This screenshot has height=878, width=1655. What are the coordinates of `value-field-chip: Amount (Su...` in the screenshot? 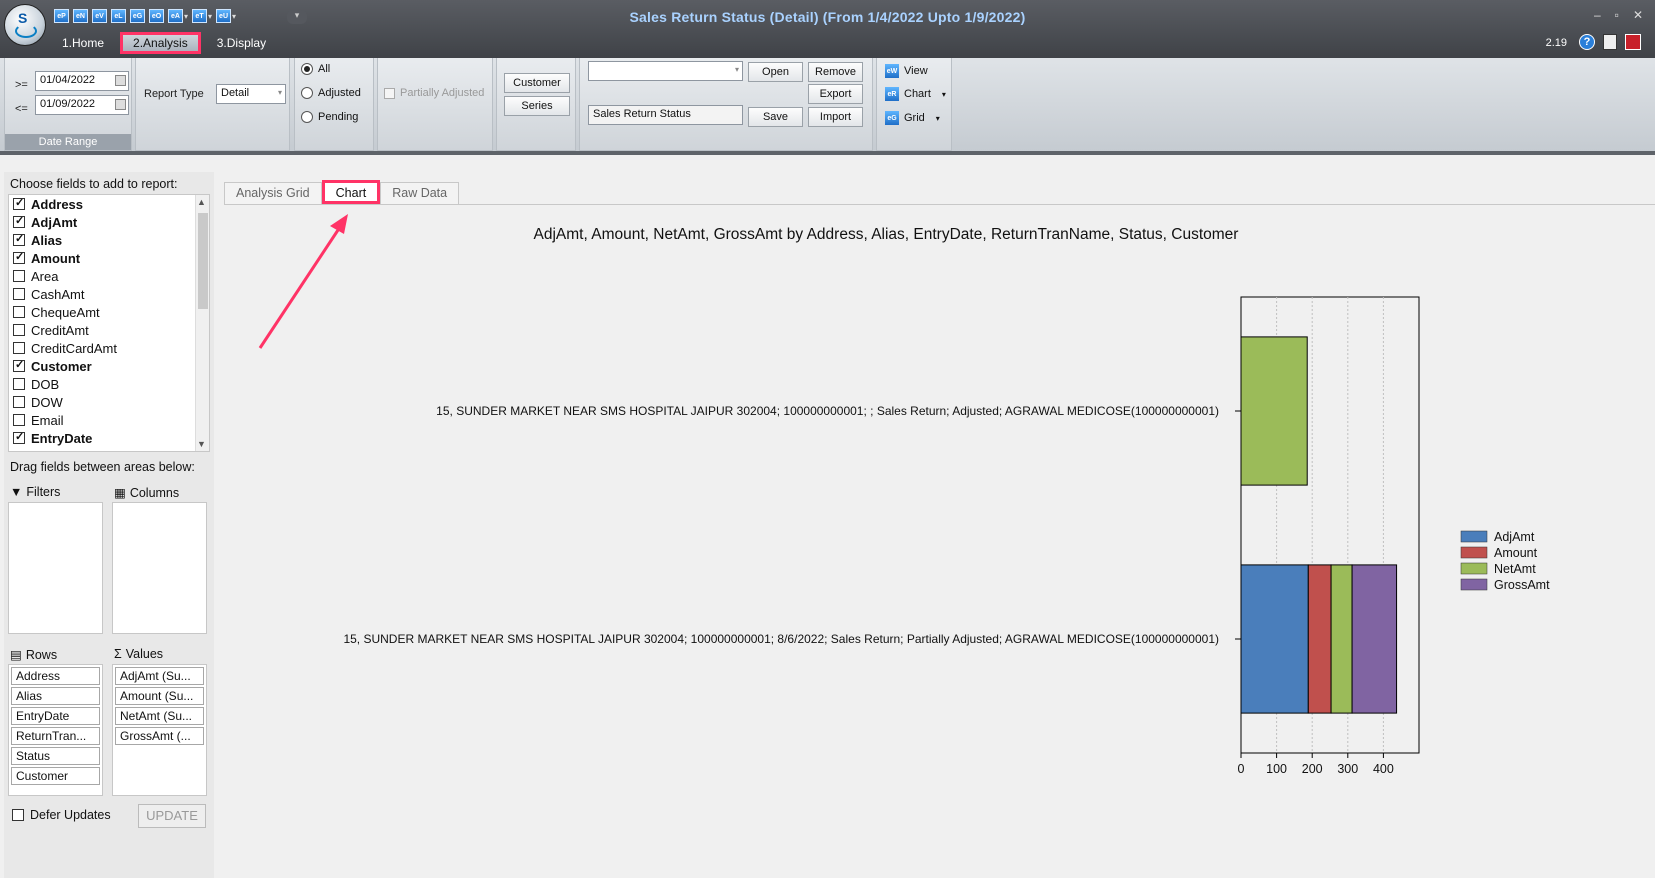 It's located at (159, 696).